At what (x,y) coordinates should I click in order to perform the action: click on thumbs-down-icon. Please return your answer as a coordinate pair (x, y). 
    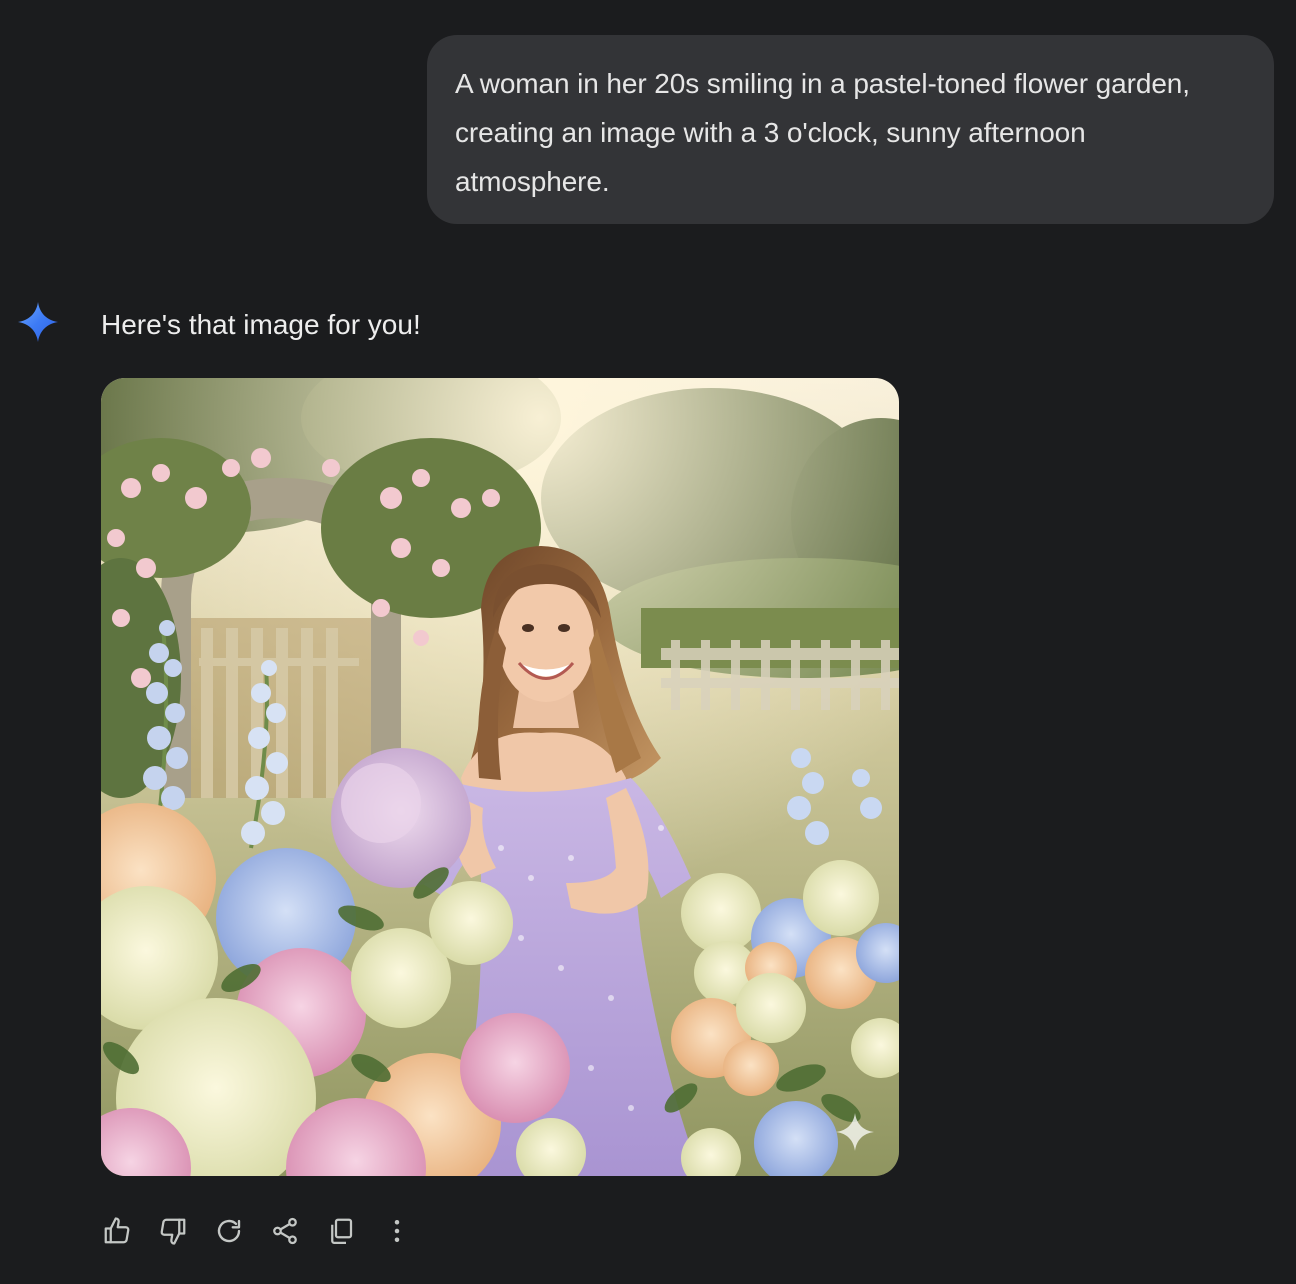
    Looking at the image, I should click on (173, 1231).